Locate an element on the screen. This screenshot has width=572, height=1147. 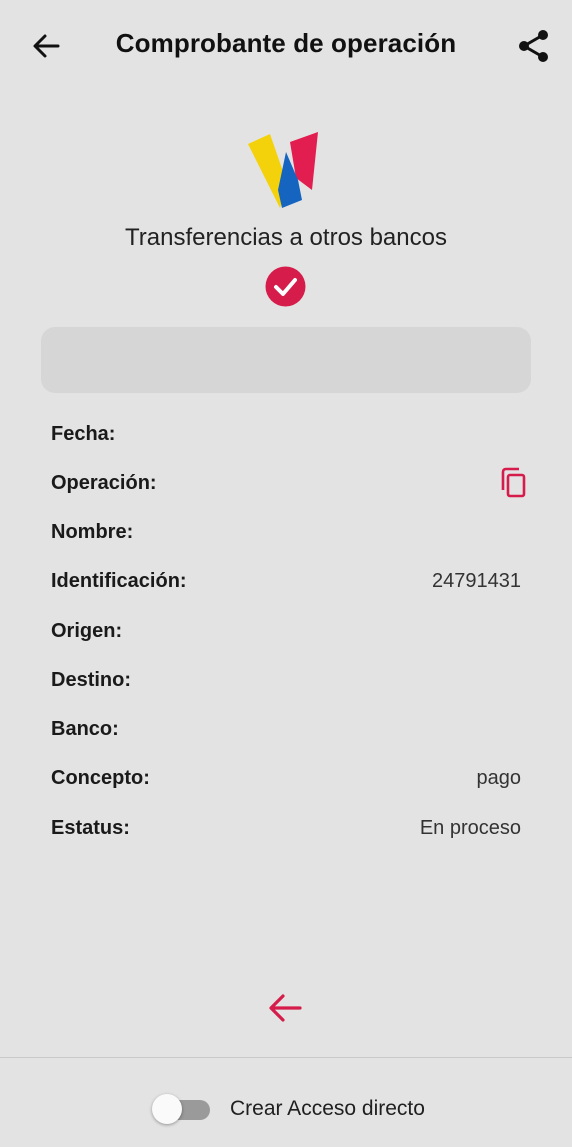
shortcut-toggle is located at coordinates (181, 1109).